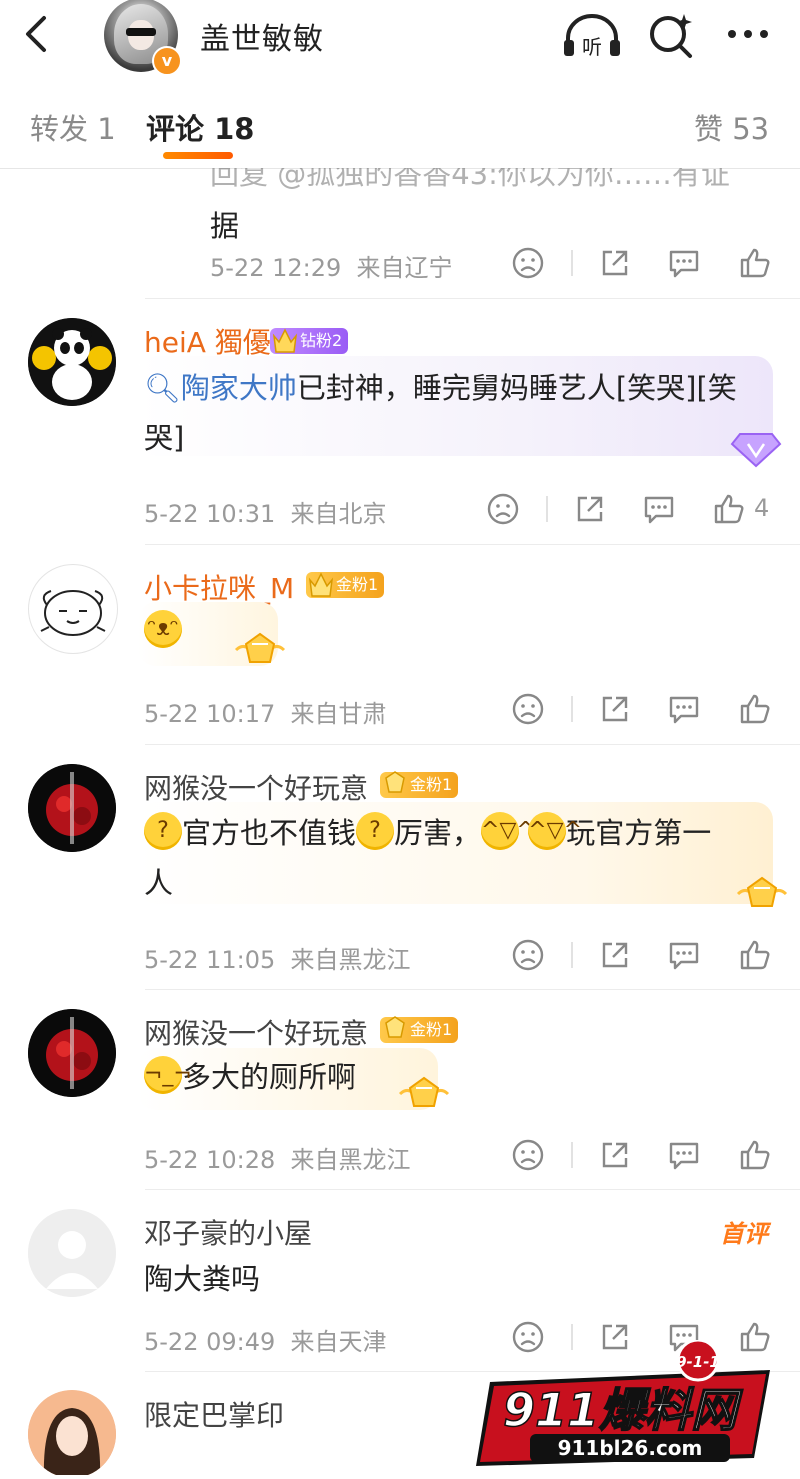 The height and width of the screenshot is (1479, 800). Describe the element at coordinates (309, 341) in the screenshot. I see `fan-badge: 钻粉2` at that location.